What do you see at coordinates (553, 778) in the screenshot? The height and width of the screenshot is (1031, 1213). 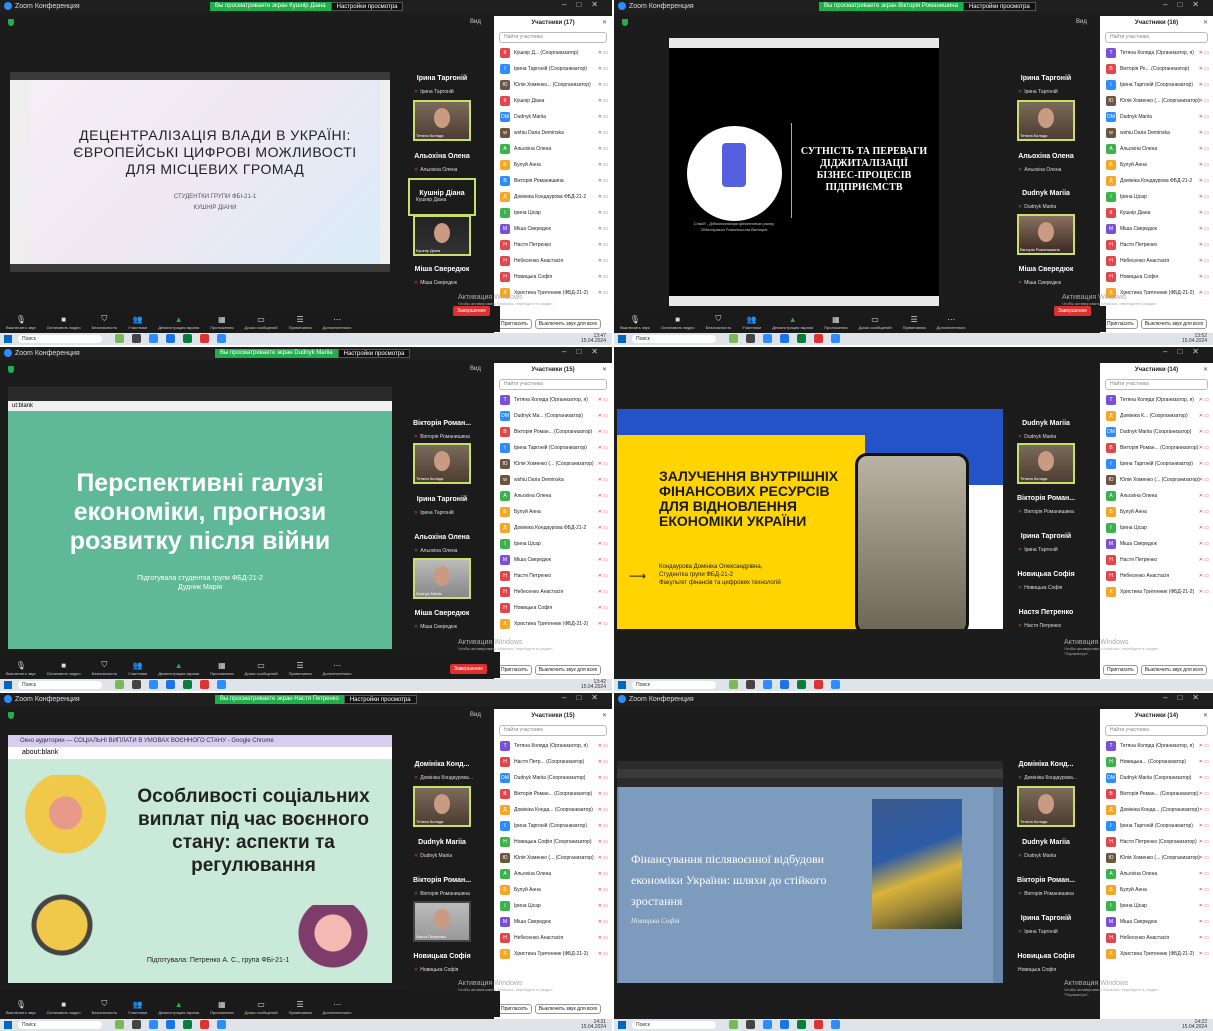 I see `participant-row: DM Dudnyk Mariia (Соорганизатор) ✕ ▭` at bounding box center [553, 778].